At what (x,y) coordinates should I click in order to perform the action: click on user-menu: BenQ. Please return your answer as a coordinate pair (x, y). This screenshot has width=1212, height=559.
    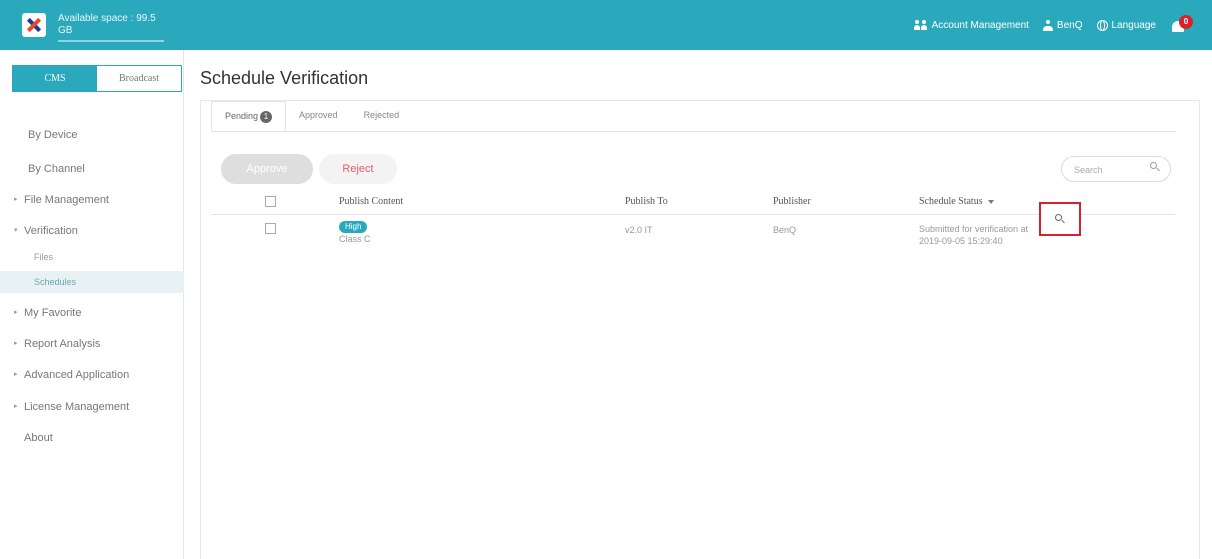
    Looking at the image, I should click on (1062, 25).